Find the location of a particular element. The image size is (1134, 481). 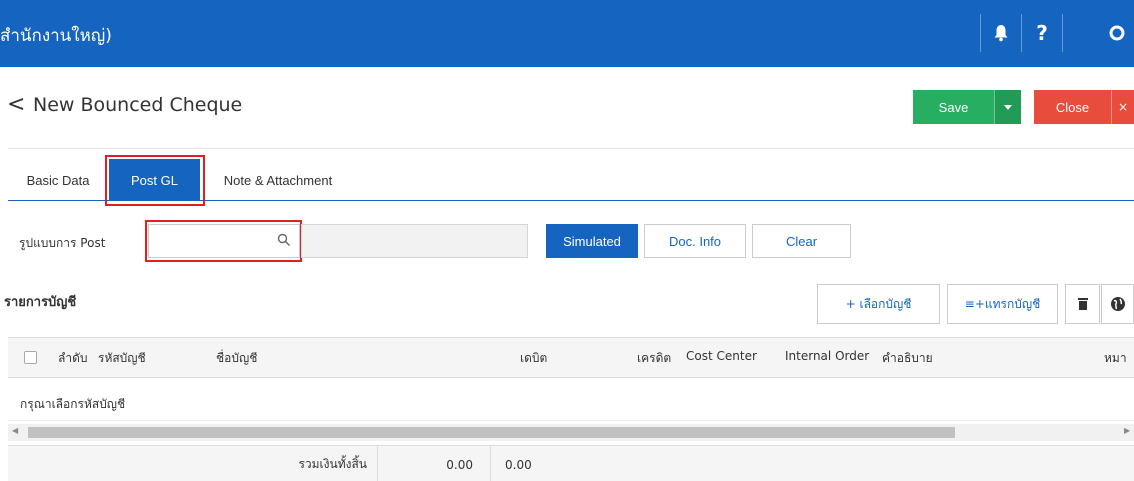

post-format-description is located at coordinates (414, 241).